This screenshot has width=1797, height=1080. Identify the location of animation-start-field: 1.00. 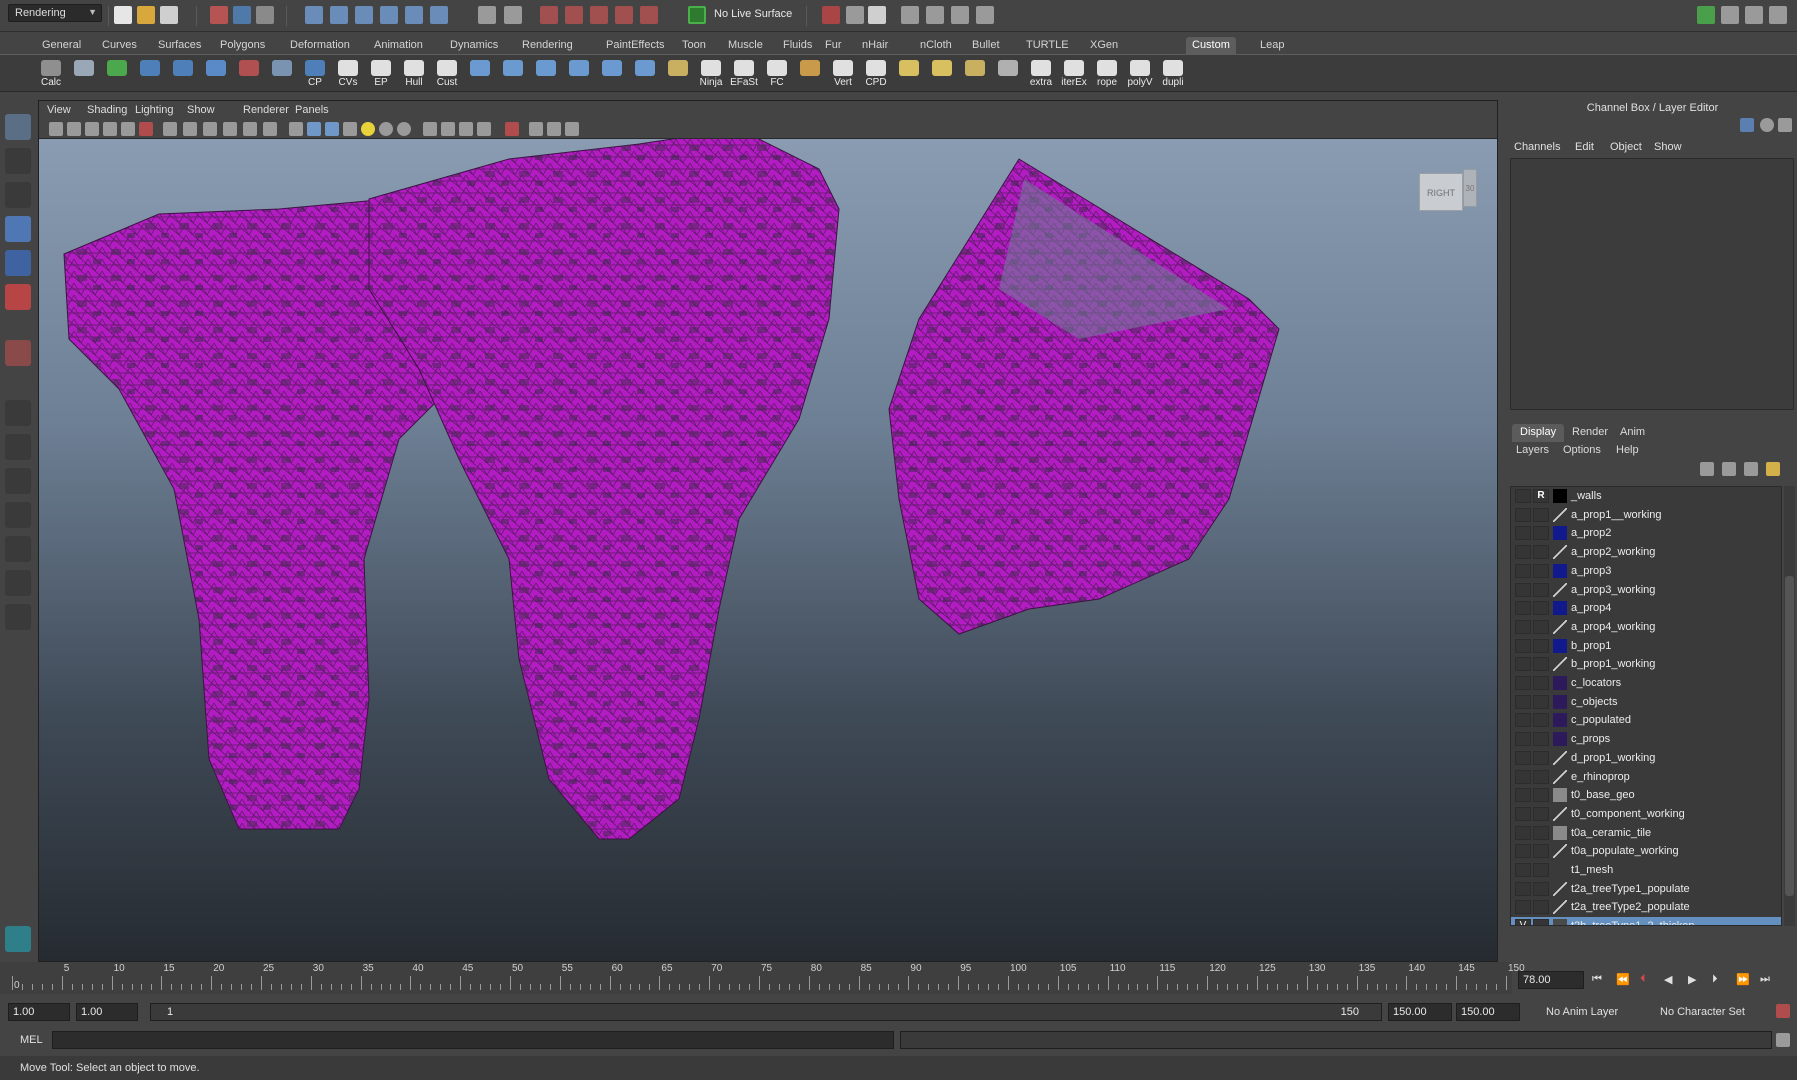
(39, 1012).